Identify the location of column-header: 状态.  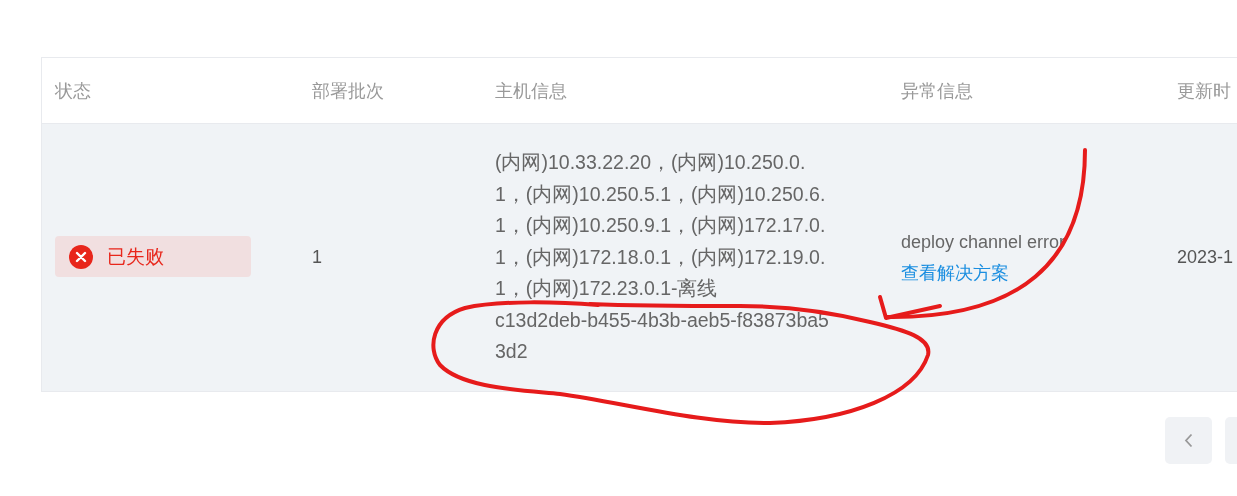
(73, 91).